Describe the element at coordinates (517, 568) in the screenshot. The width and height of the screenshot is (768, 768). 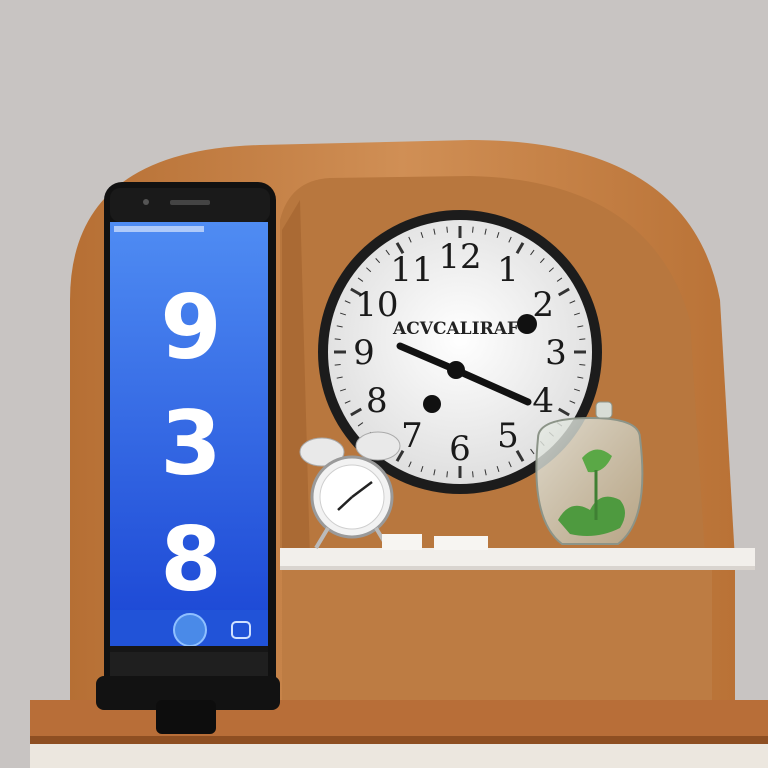
I see `white-shelf-edge` at that location.